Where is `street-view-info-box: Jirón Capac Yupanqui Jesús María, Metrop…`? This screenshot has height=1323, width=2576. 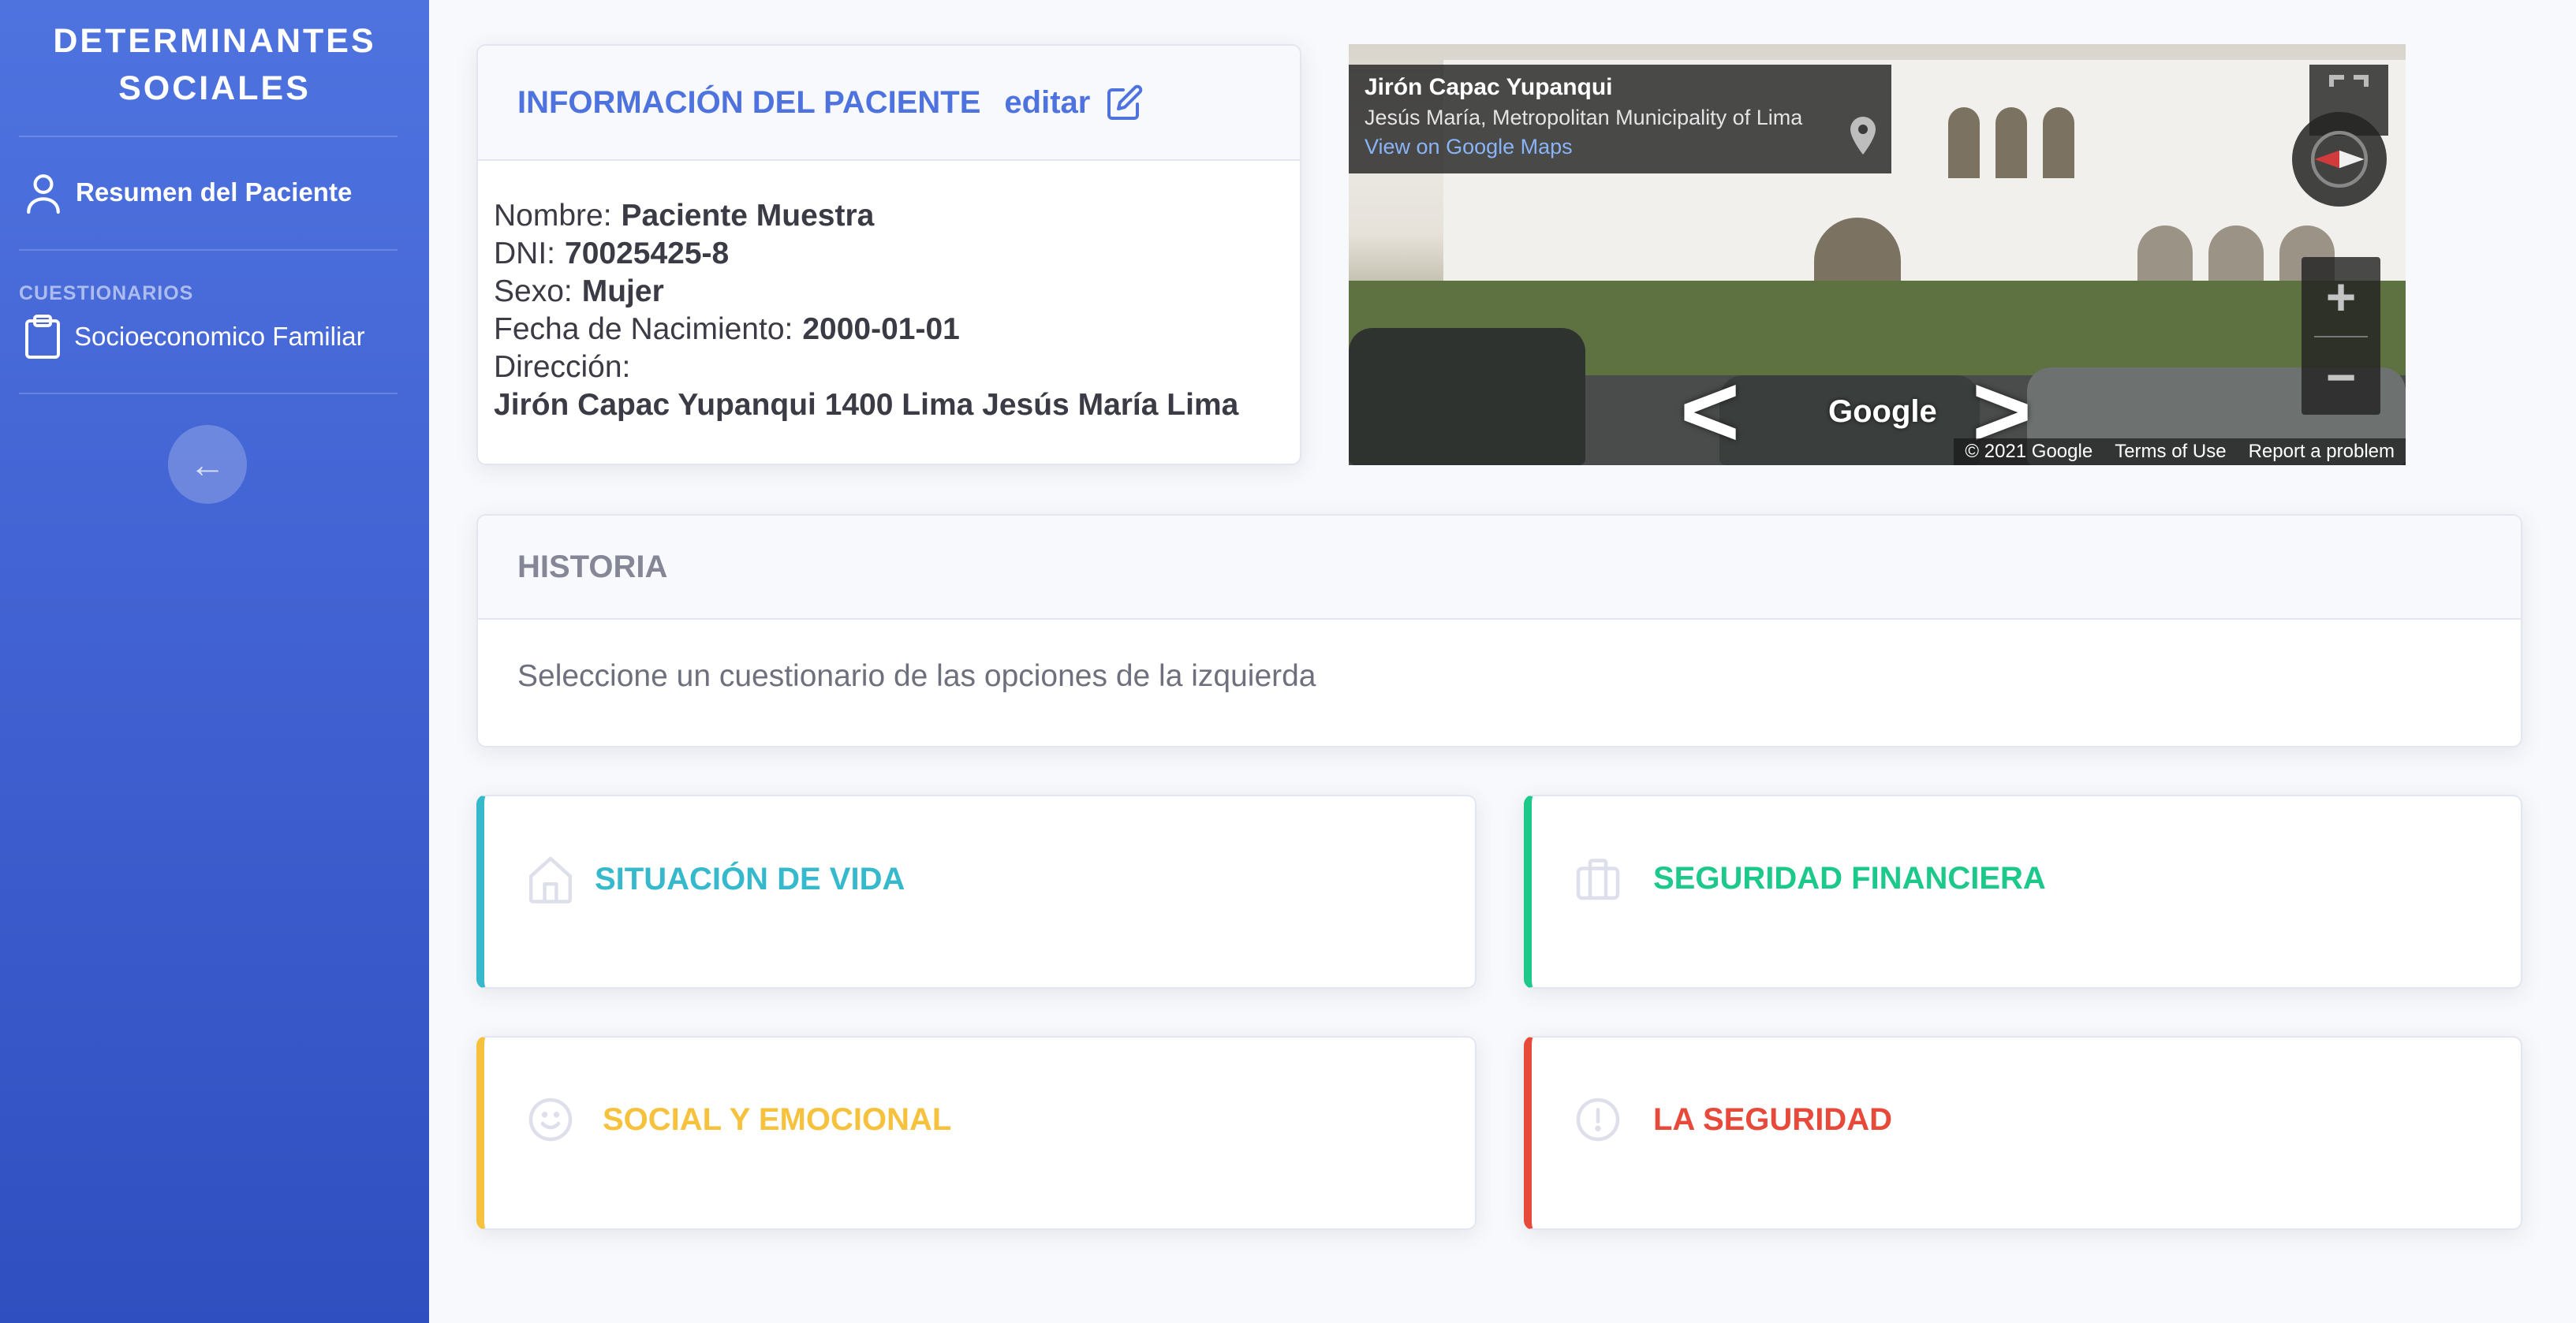 street-view-info-box: Jirón Capac Yupanqui Jesús María, Metrop… is located at coordinates (1620, 119).